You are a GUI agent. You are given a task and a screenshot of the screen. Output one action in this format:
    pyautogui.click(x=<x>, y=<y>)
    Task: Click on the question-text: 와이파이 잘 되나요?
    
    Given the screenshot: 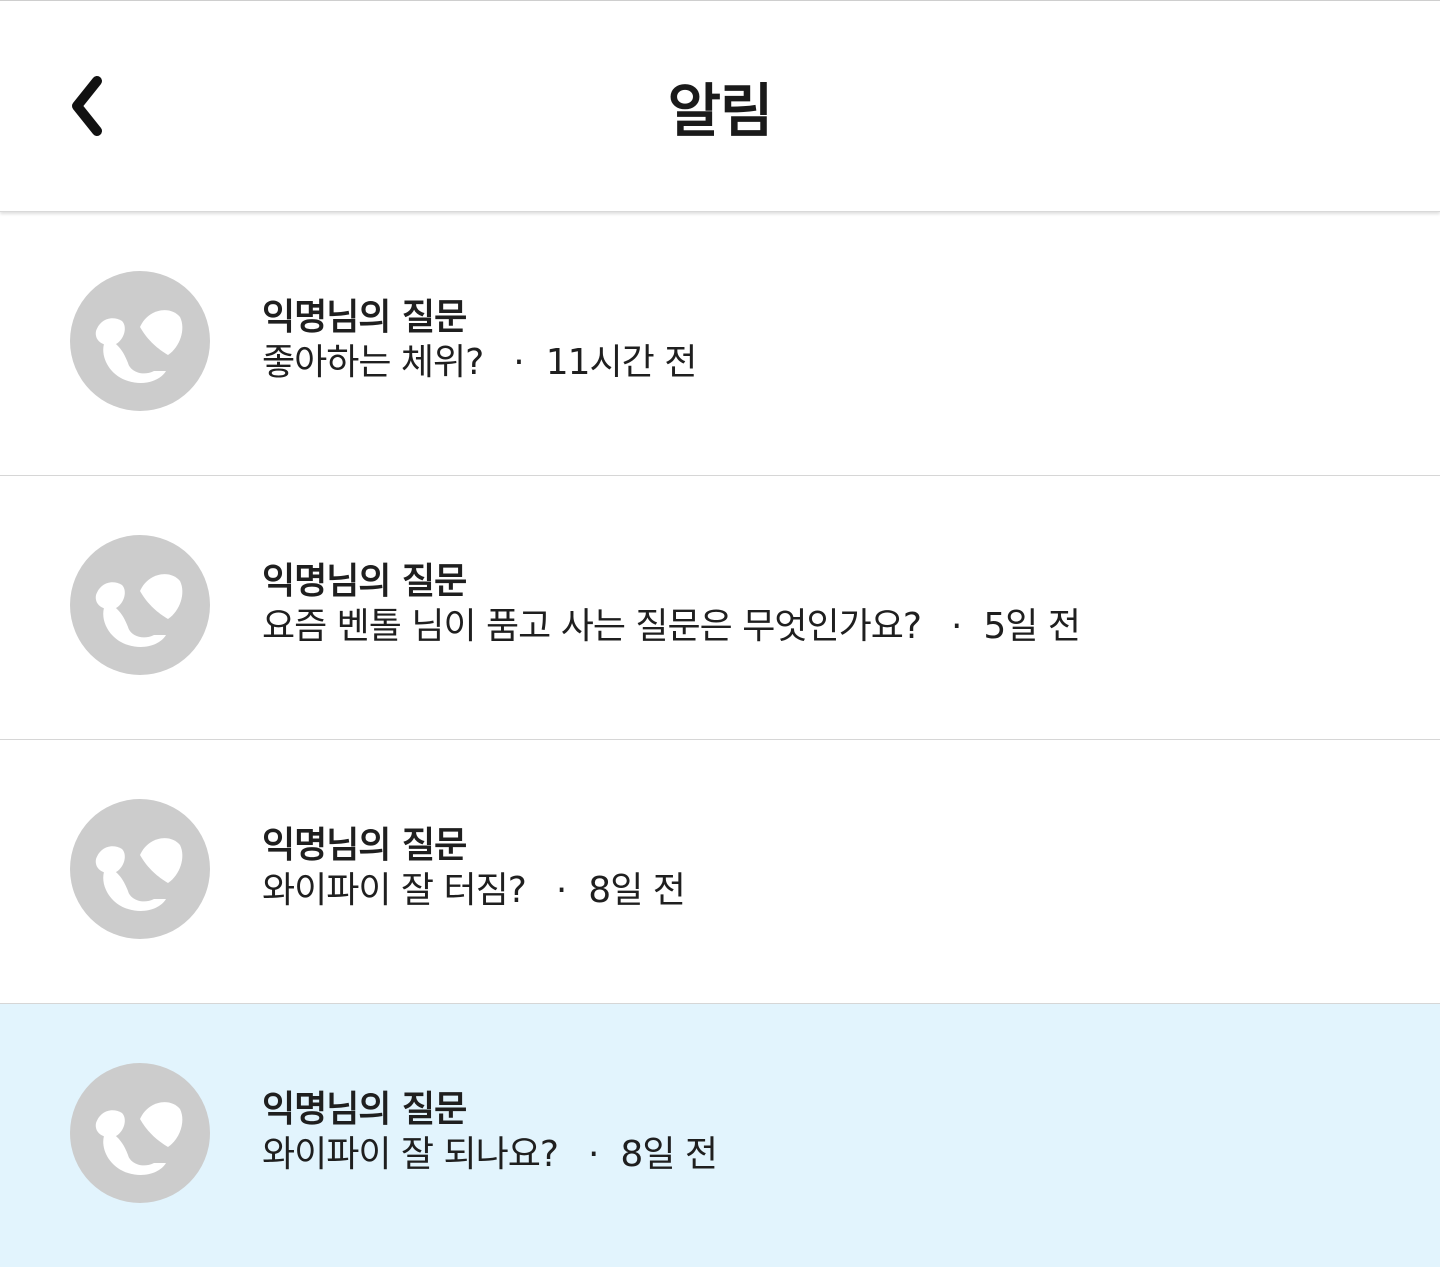 What is the action you would take?
    pyautogui.click(x=410, y=1154)
    